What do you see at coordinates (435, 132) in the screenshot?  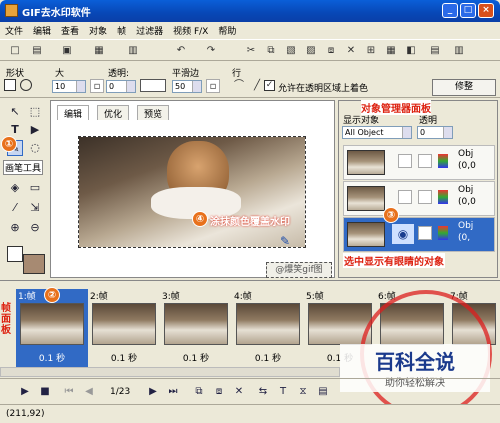 I see `panel-opacity-input: 0` at bounding box center [435, 132].